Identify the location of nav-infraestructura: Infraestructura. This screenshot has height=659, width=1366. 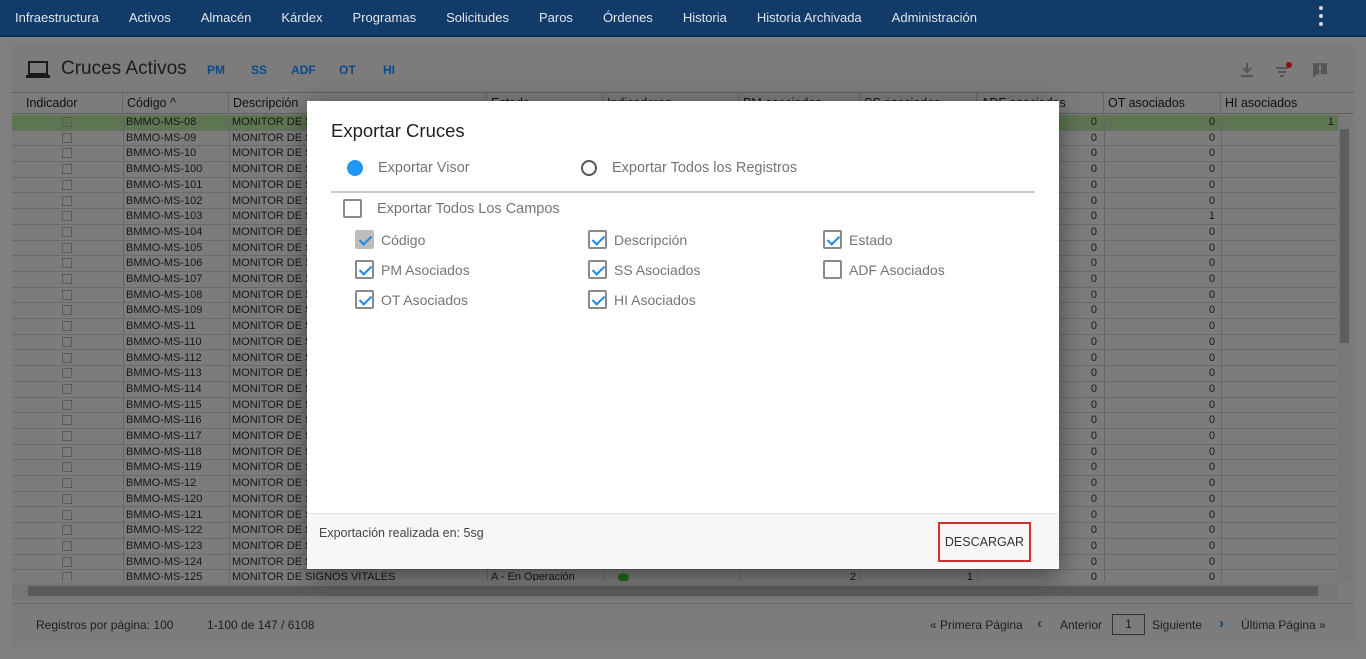
(57, 17).